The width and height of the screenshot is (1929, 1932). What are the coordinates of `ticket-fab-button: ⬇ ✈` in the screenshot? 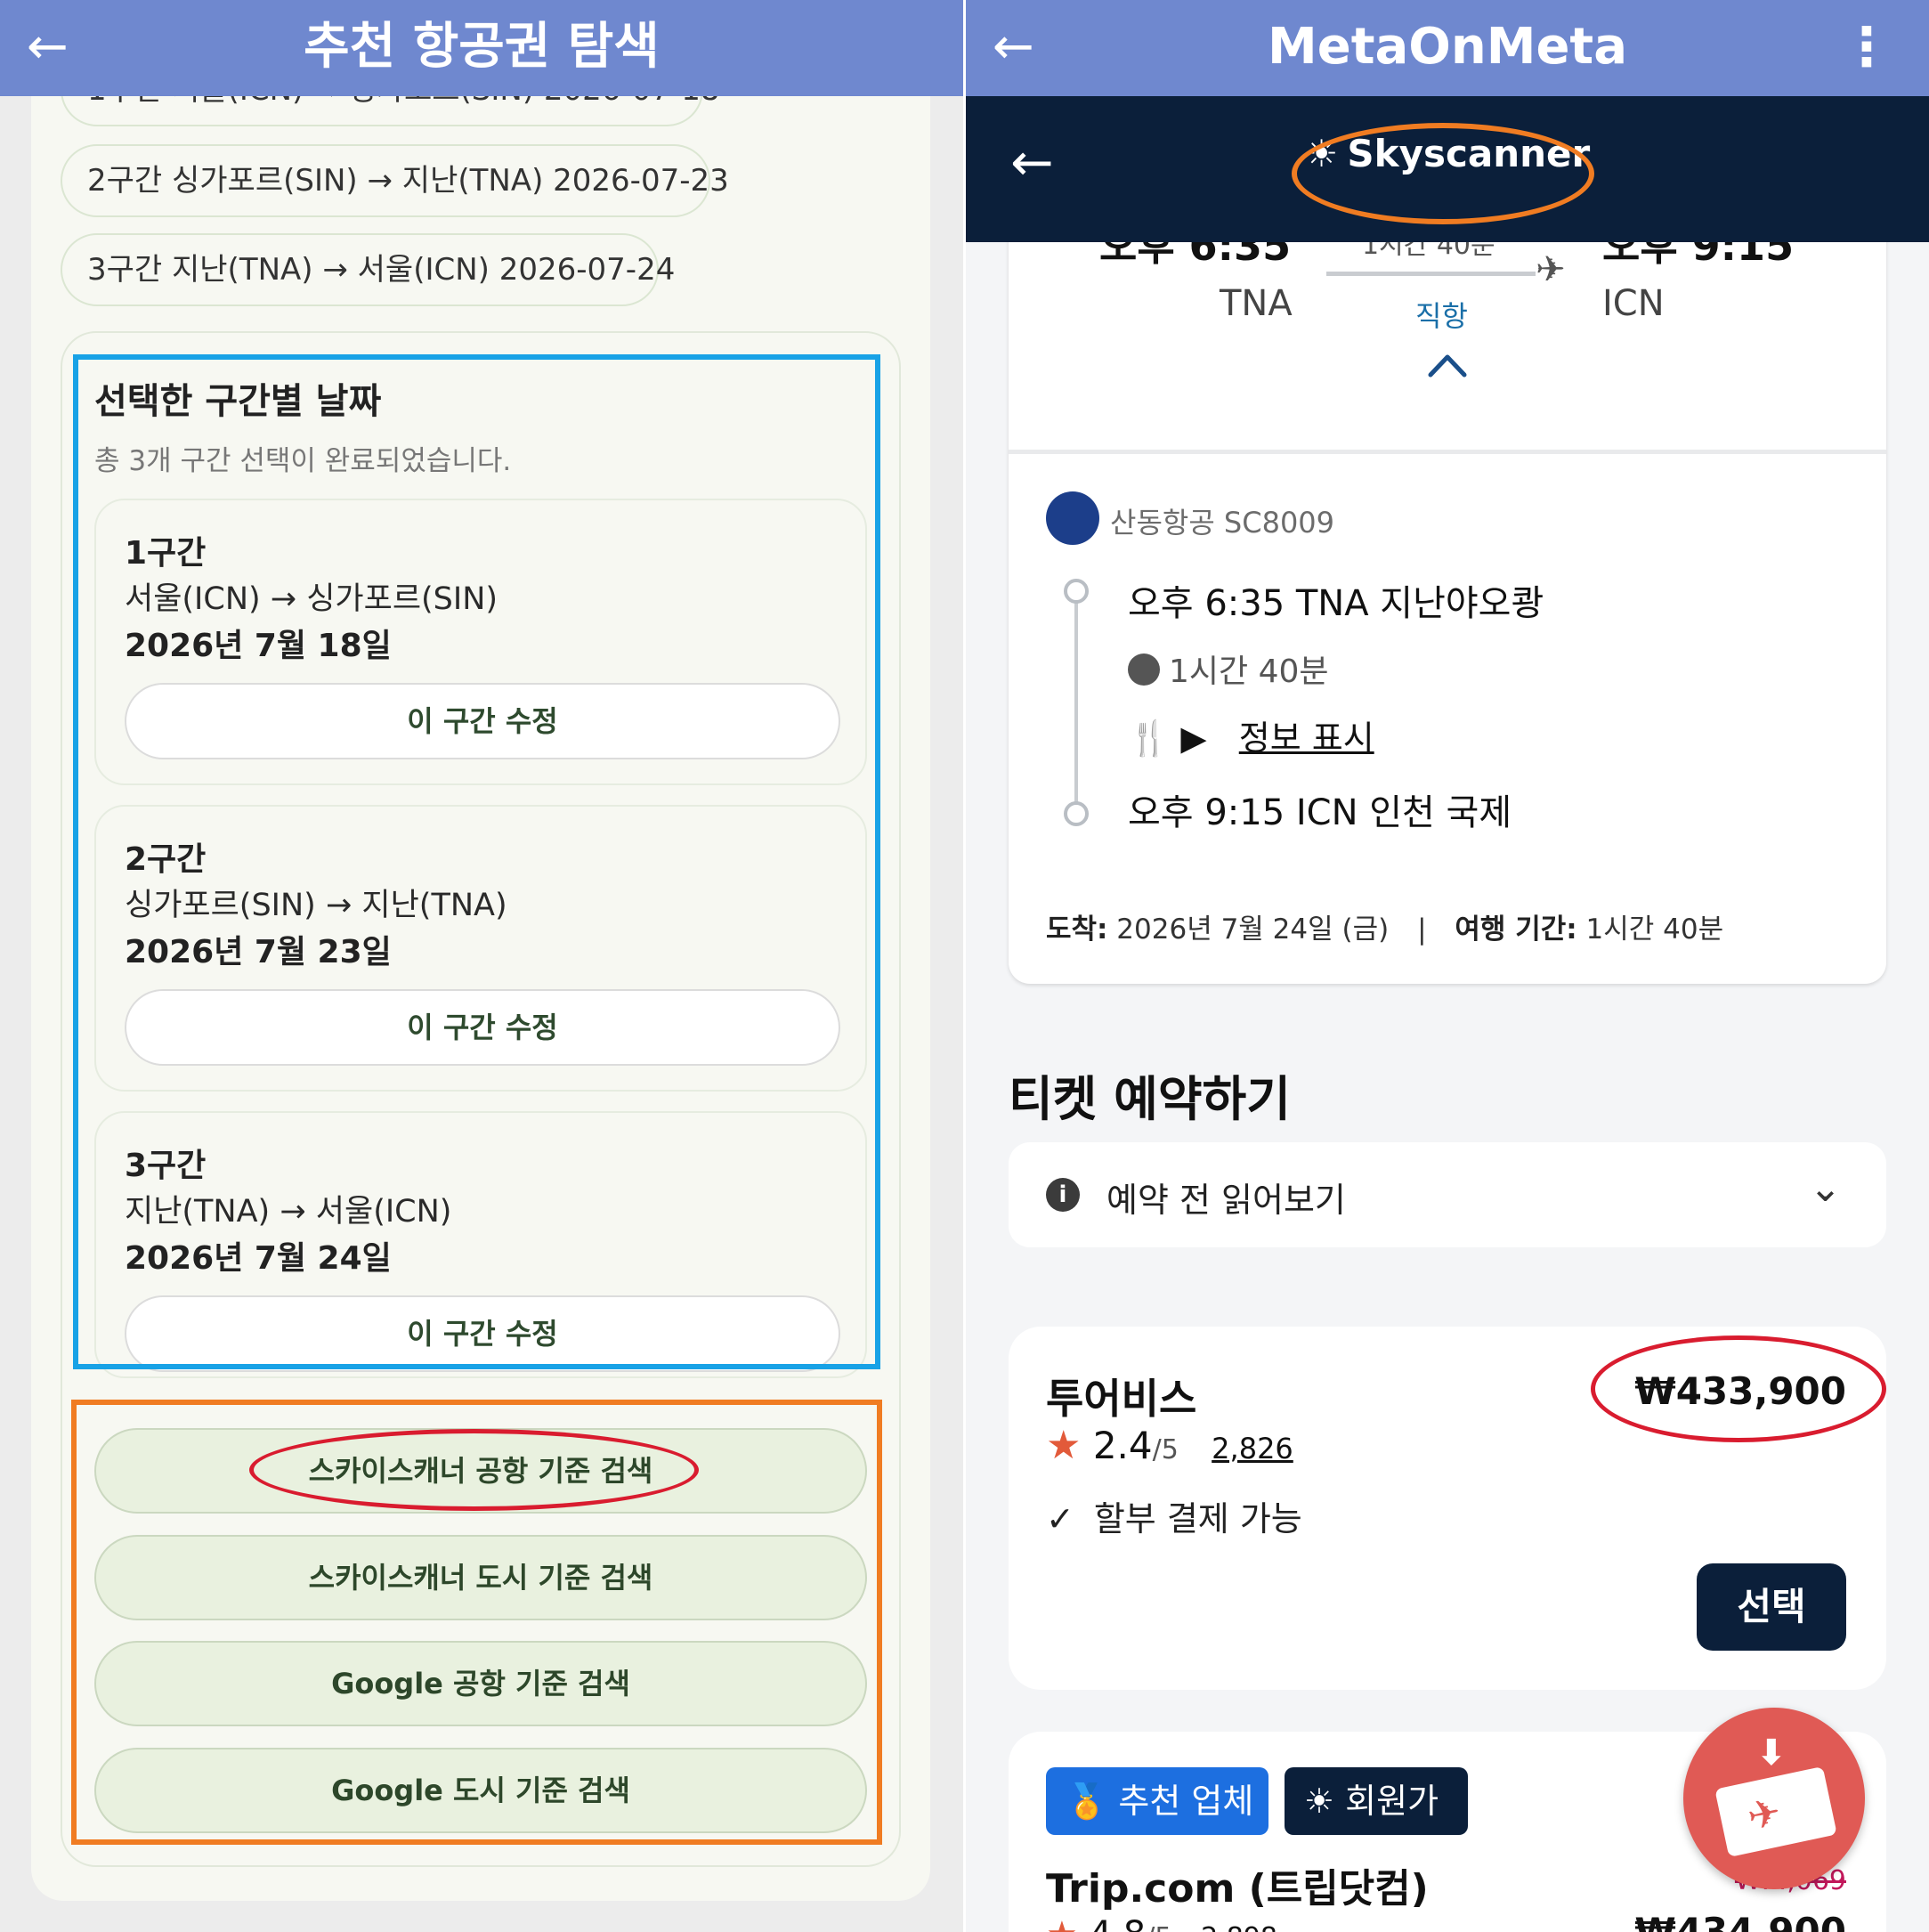 It's located at (1774, 1799).